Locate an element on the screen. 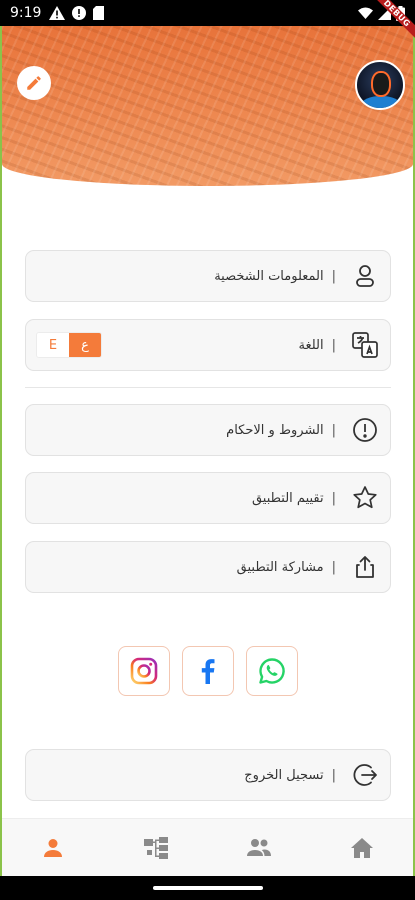 The image size is (415, 900). edit-profile-button is located at coordinates (34, 83).